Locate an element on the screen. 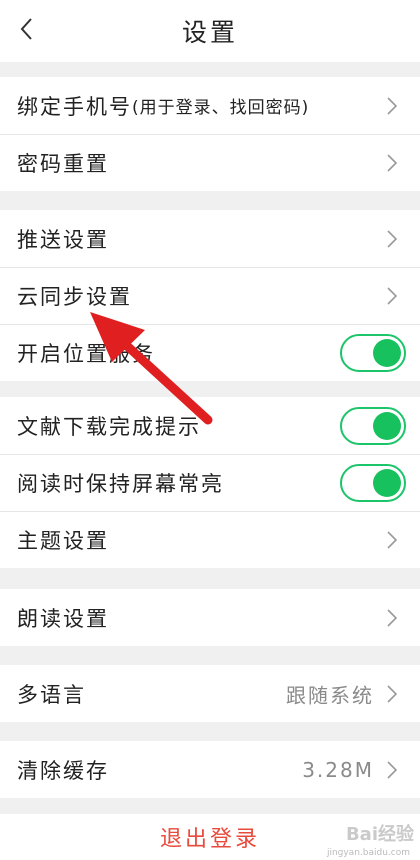  settings-item-cloud-sync: 云同步设置 is located at coordinates (210, 295).